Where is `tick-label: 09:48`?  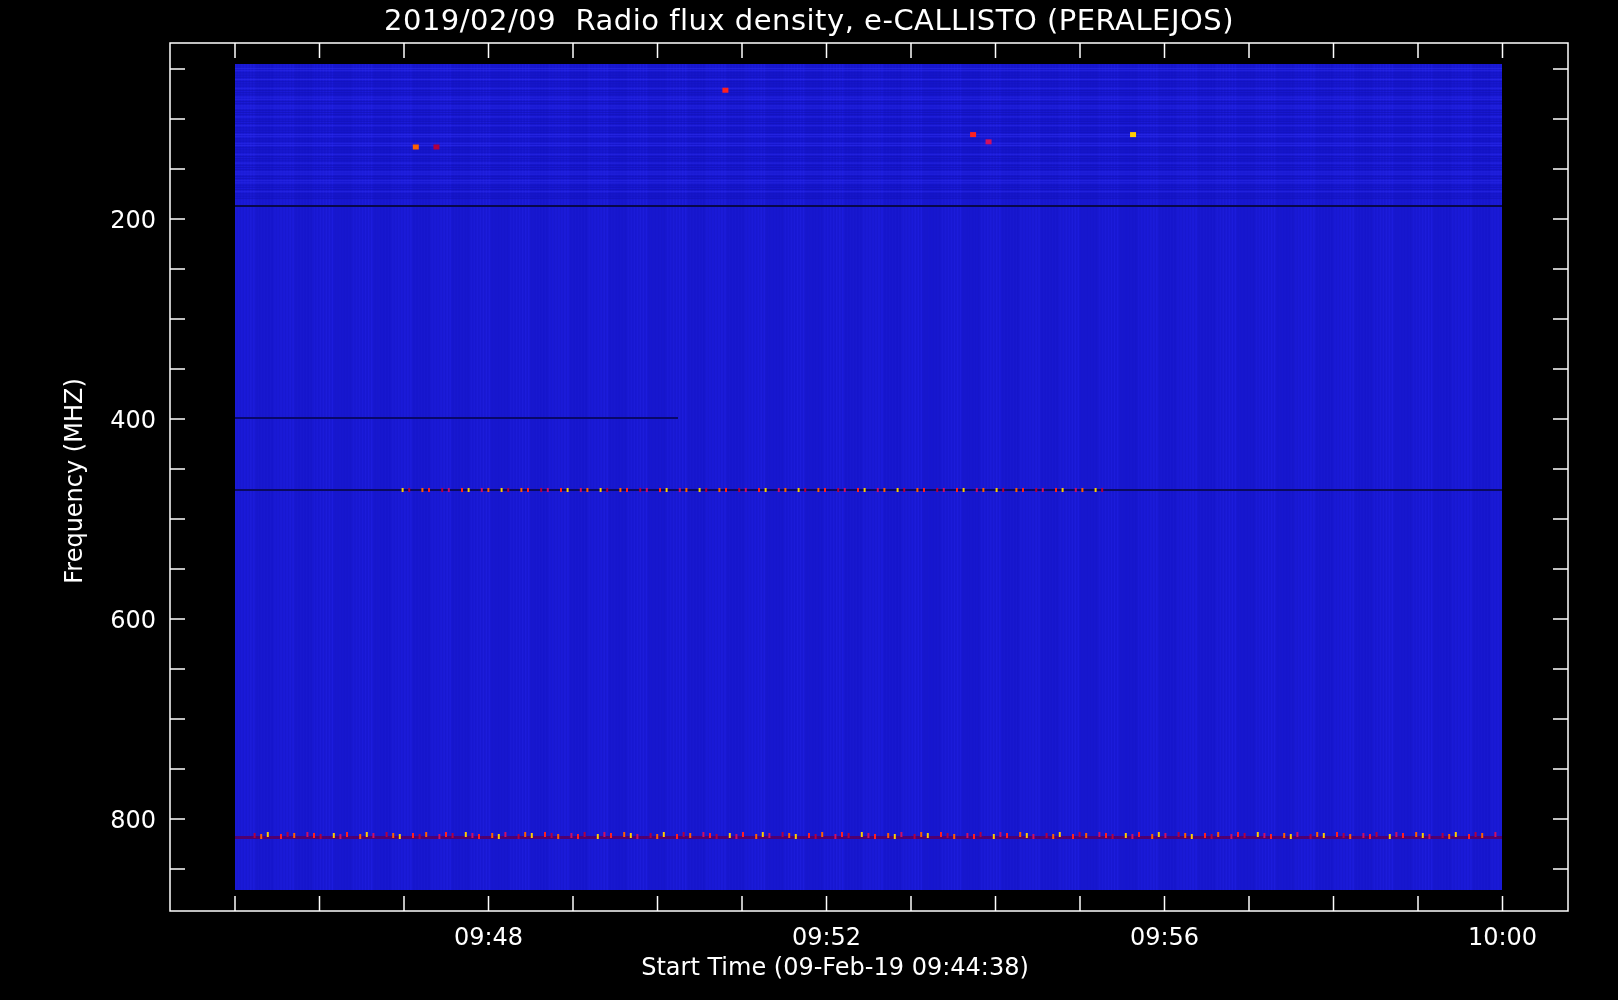 tick-label: 09:48 is located at coordinates (488, 937).